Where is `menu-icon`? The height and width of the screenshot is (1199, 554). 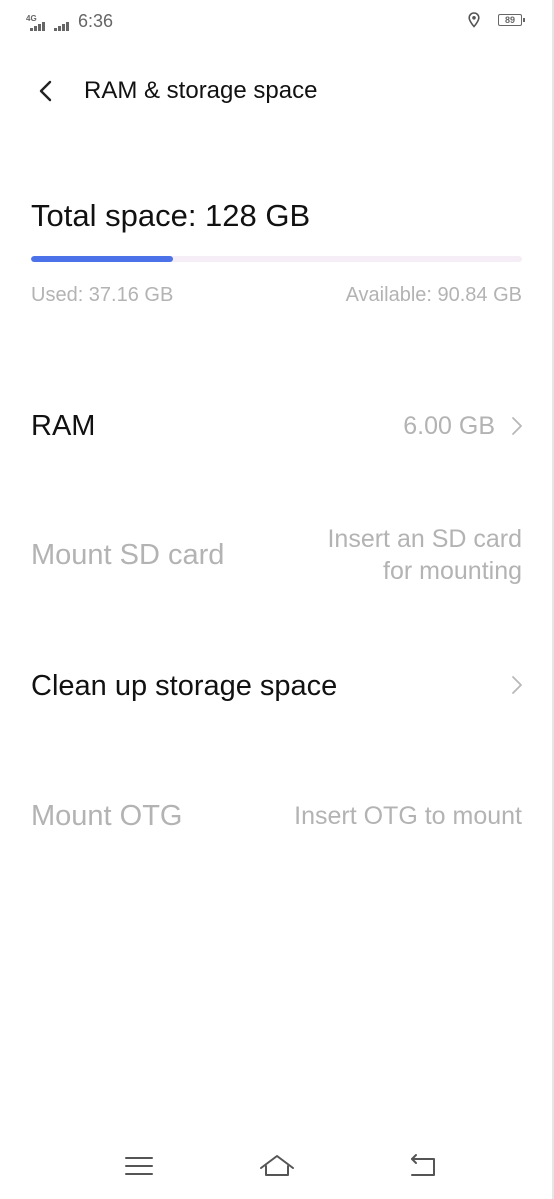
menu-icon is located at coordinates (139, 1166).